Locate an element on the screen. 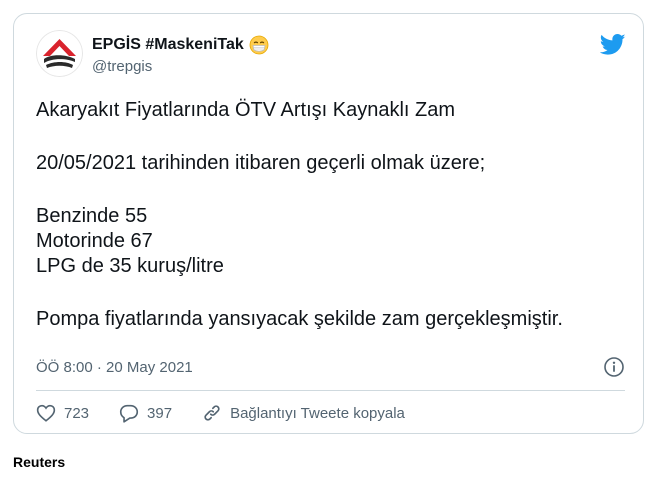  source-caption: Reuters is located at coordinates (39, 462).